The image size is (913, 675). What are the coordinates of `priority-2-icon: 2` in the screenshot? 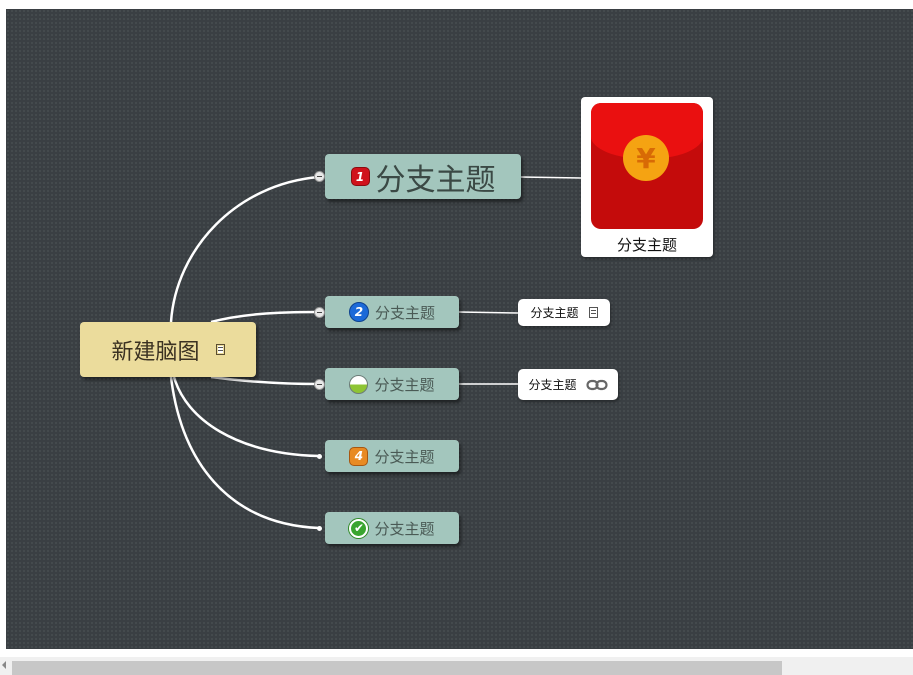 It's located at (358, 312).